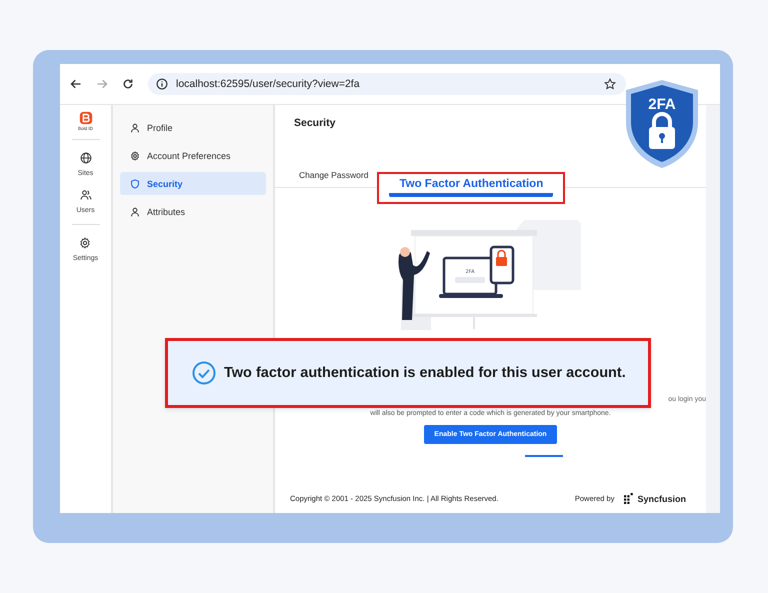 The width and height of the screenshot is (768, 593). Describe the element at coordinates (333, 177) in the screenshot. I see `tab: Change Password` at that location.